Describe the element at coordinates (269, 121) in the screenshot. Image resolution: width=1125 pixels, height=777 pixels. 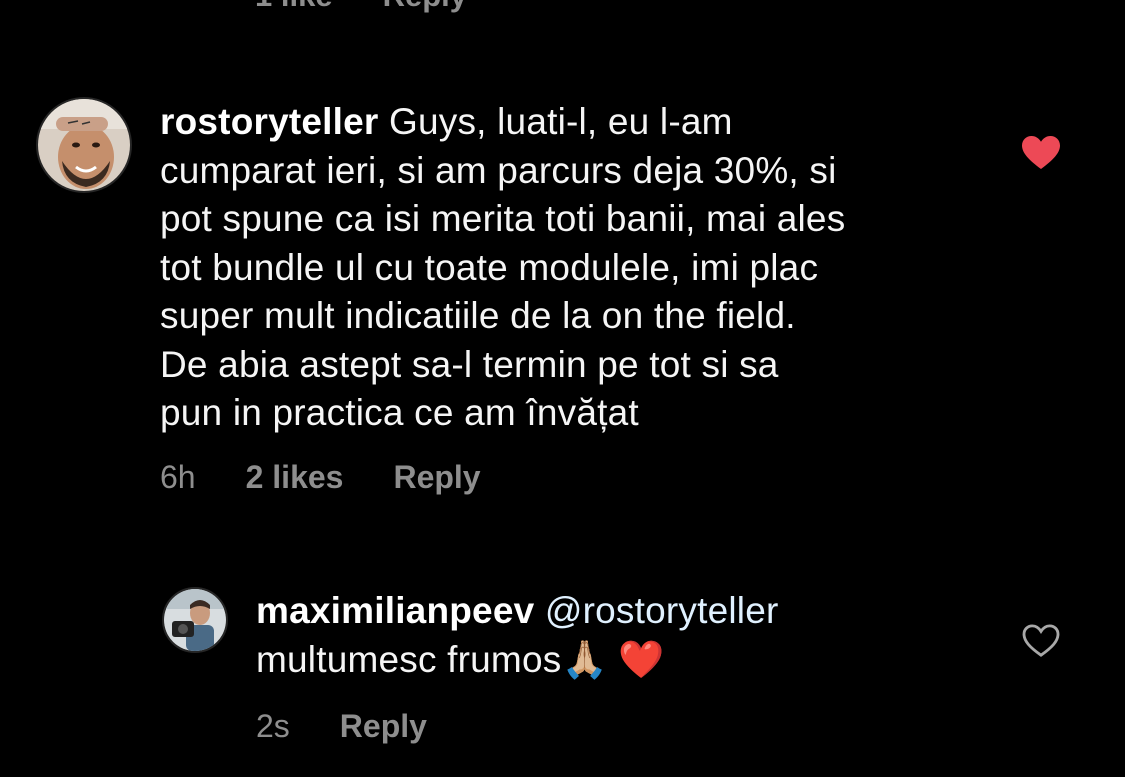
I see `comment-username: rostoryteller` at that location.